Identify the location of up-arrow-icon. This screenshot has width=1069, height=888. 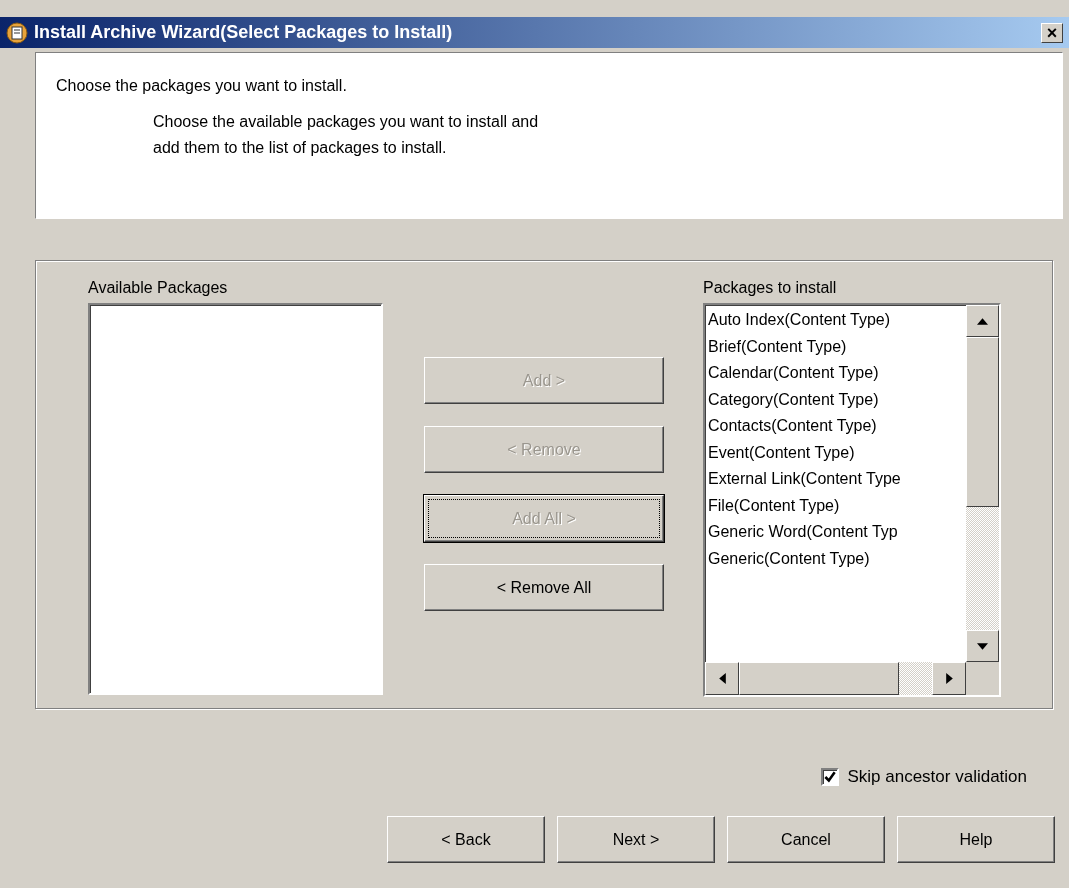
(982, 321).